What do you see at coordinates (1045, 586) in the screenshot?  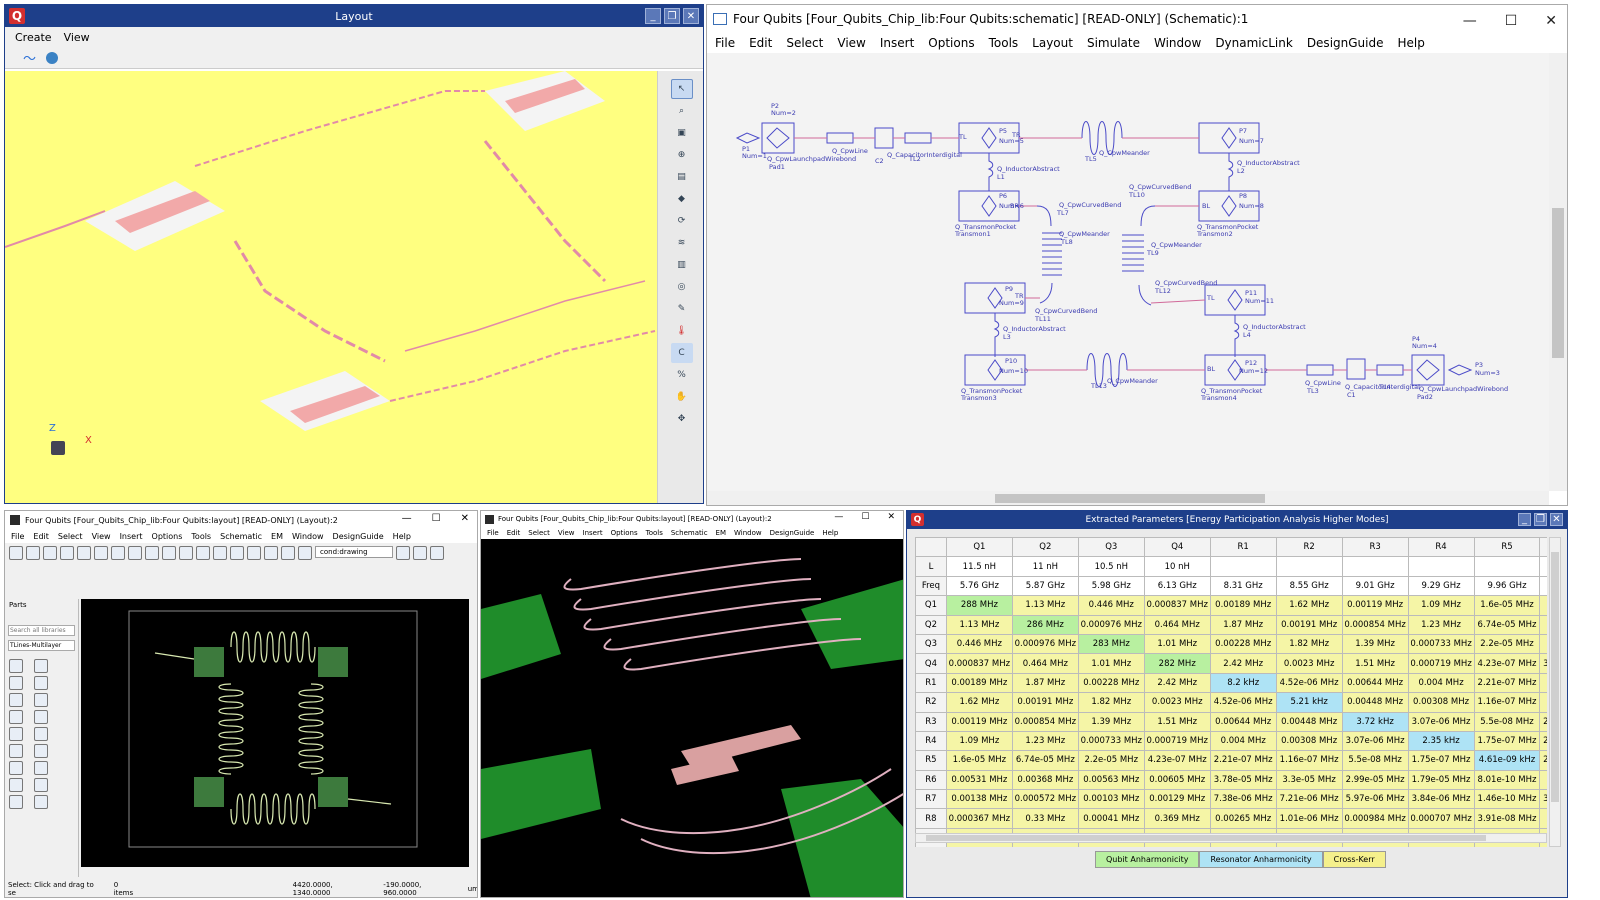 I see `table-cell: 5.87 GHz` at bounding box center [1045, 586].